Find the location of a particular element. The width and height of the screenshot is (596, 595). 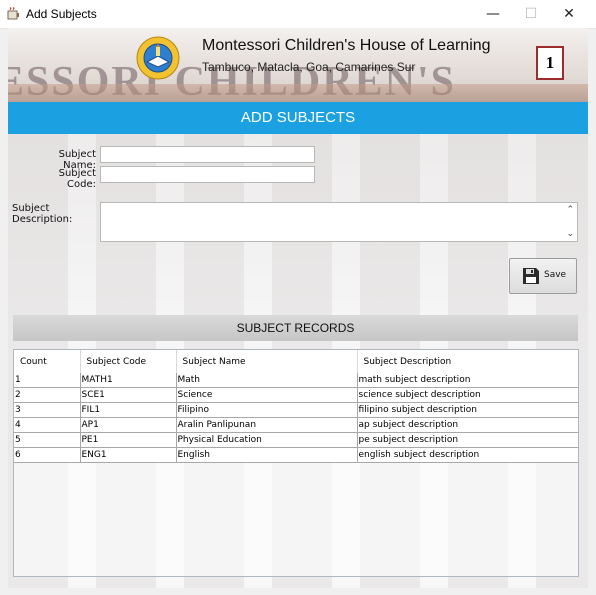

scroll-up-icon: ⌃ is located at coordinates (570, 210).